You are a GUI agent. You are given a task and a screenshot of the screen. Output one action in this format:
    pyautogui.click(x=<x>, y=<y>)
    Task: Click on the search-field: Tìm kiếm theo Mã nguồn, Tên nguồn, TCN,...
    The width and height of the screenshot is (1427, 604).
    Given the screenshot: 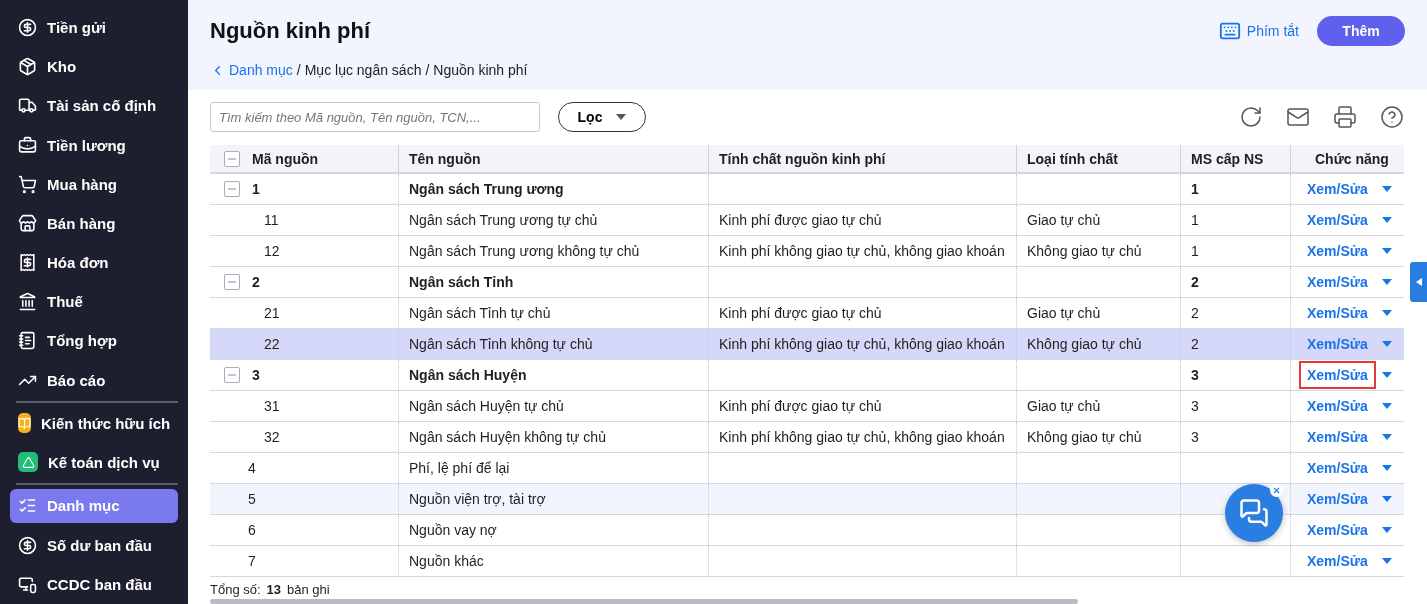 What is the action you would take?
    pyautogui.click(x=375, y=117)
    